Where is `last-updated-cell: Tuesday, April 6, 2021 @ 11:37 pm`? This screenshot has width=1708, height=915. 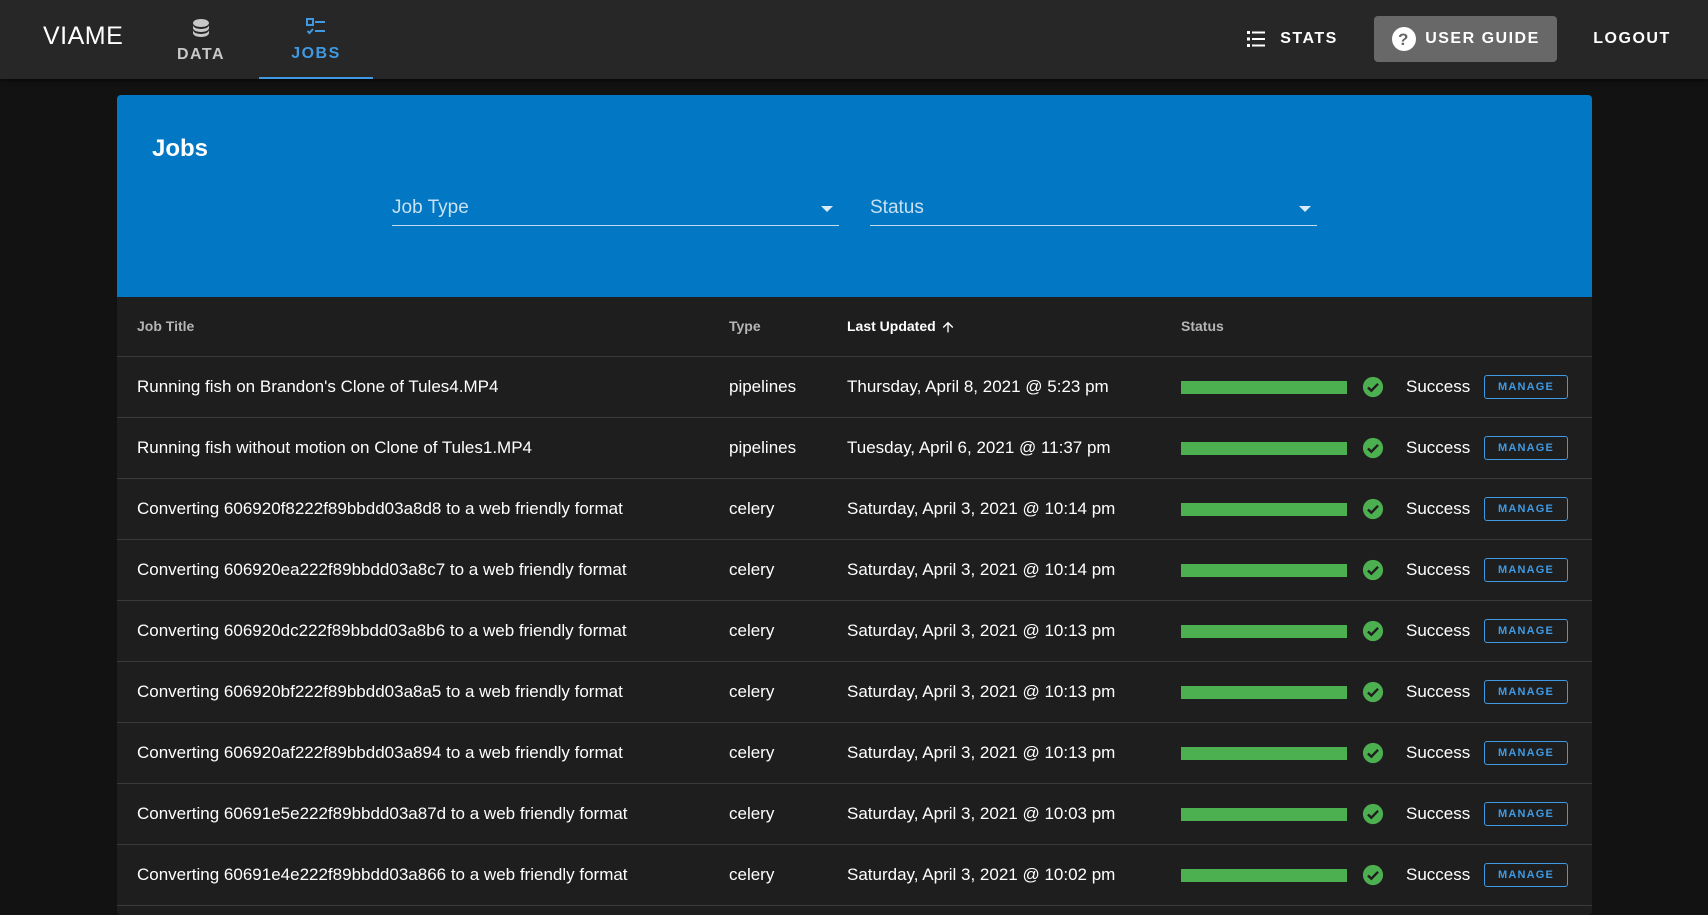 last-updated-cell: Tuesday, April 6, 2021 @ 11:37 pm is located at coordinates (979, 447).